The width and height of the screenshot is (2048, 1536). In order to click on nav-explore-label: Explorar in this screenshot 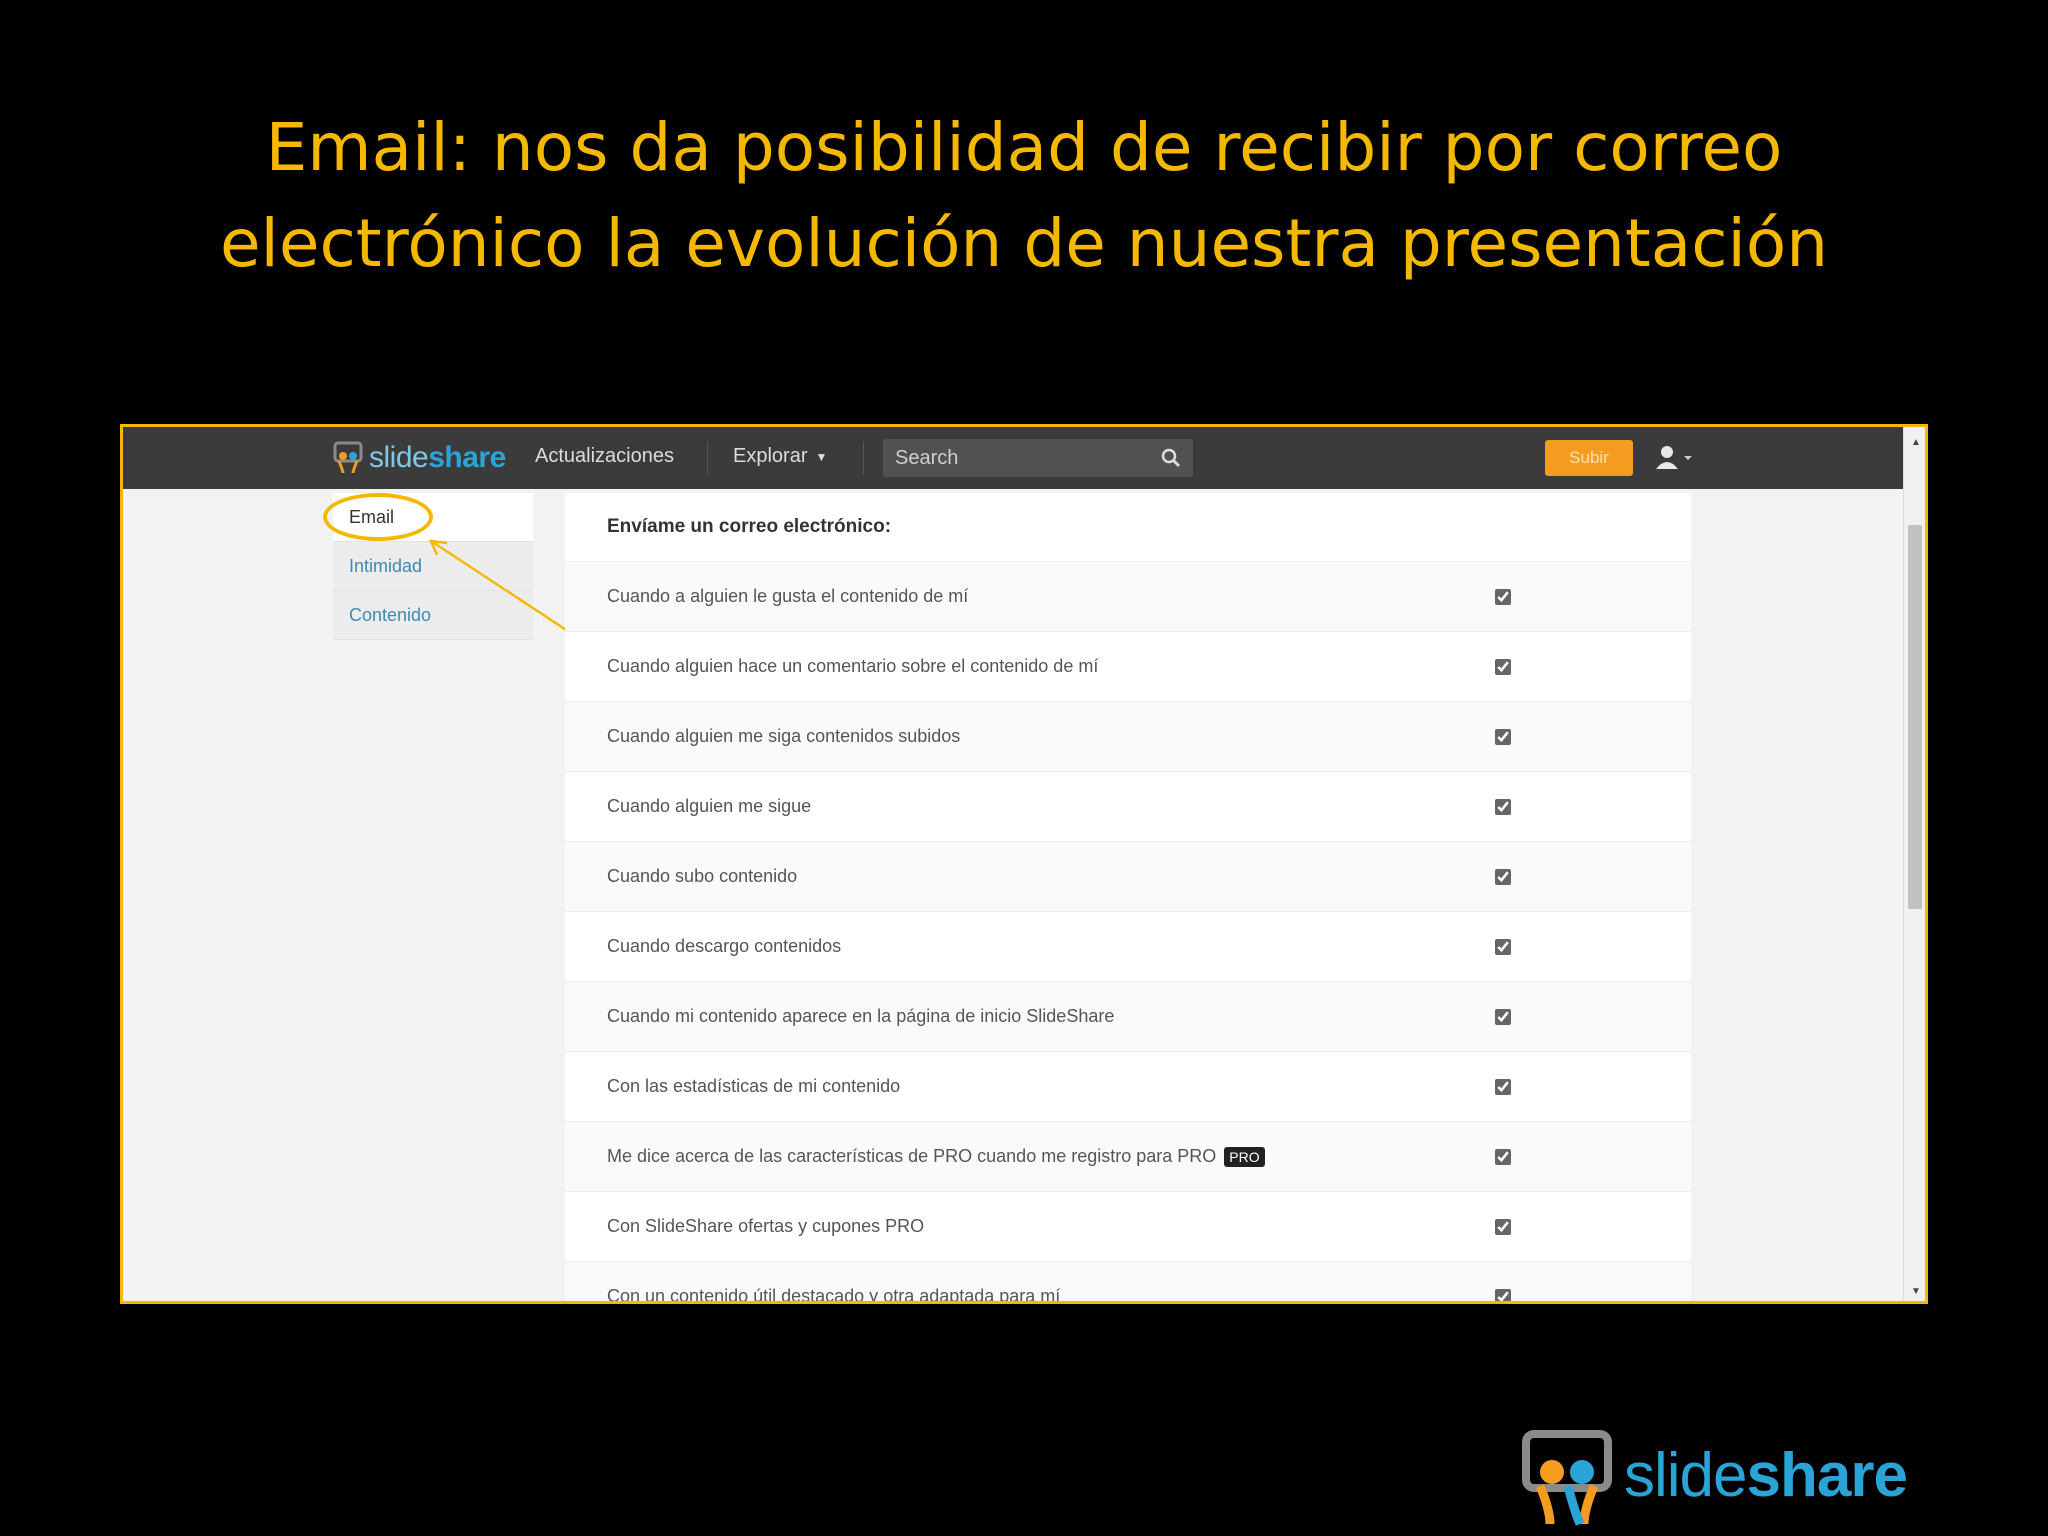, I will do `click(770, 456)`.